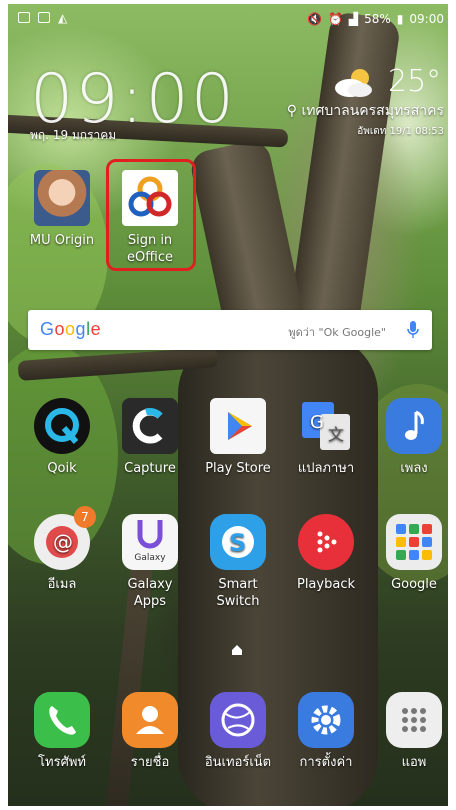  I want to click on app-label: การตั้งค่า, so click(326, 762).